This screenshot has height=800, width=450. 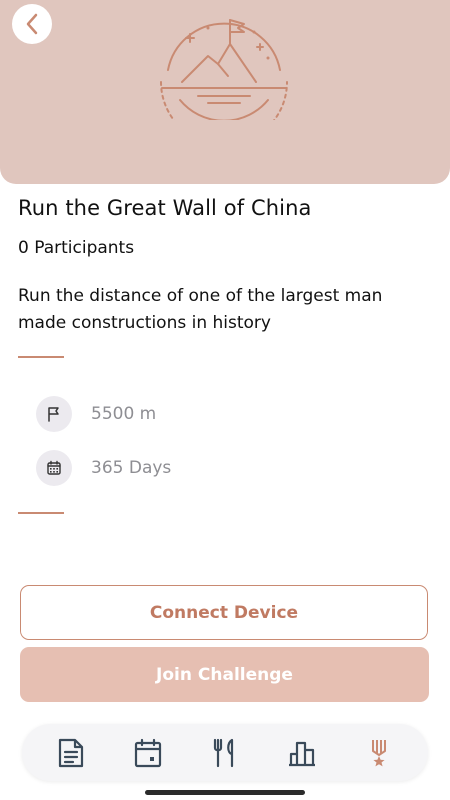 I want to click on fork-knife-icon, so click(x=223, y=752).